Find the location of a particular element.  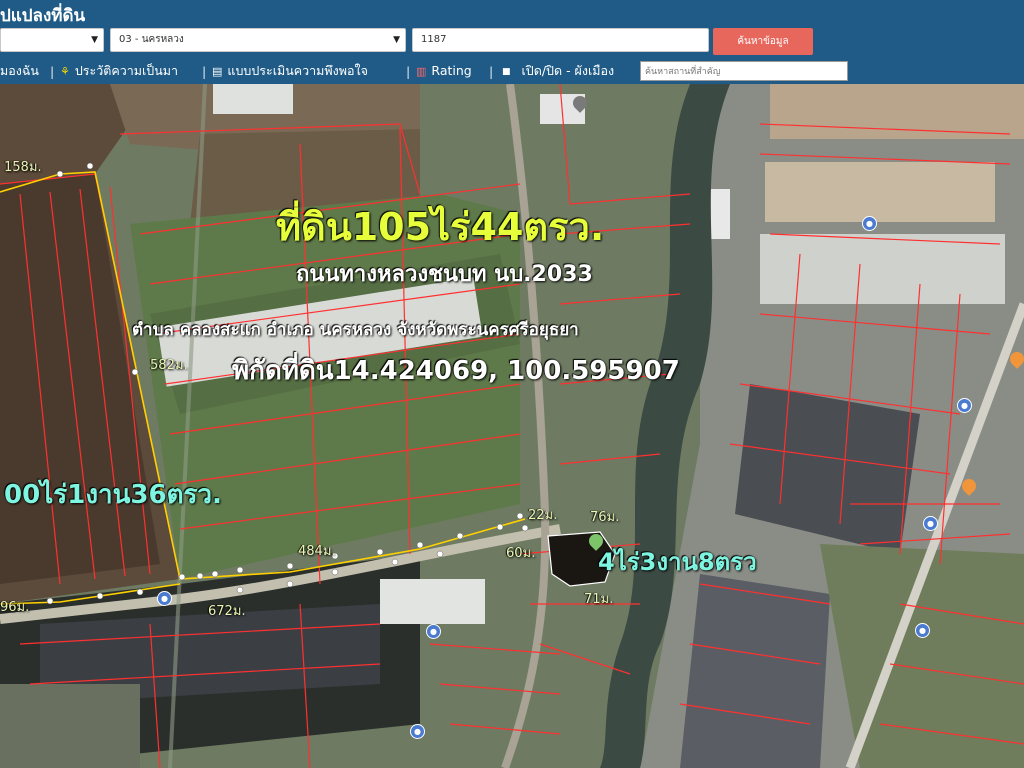

right-plot-area-label: 4ไร่3งาน8ตรว is located at coordinates (677, 562).